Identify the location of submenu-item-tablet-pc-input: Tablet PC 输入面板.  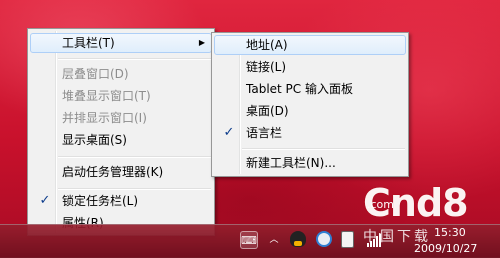
(310, 89).